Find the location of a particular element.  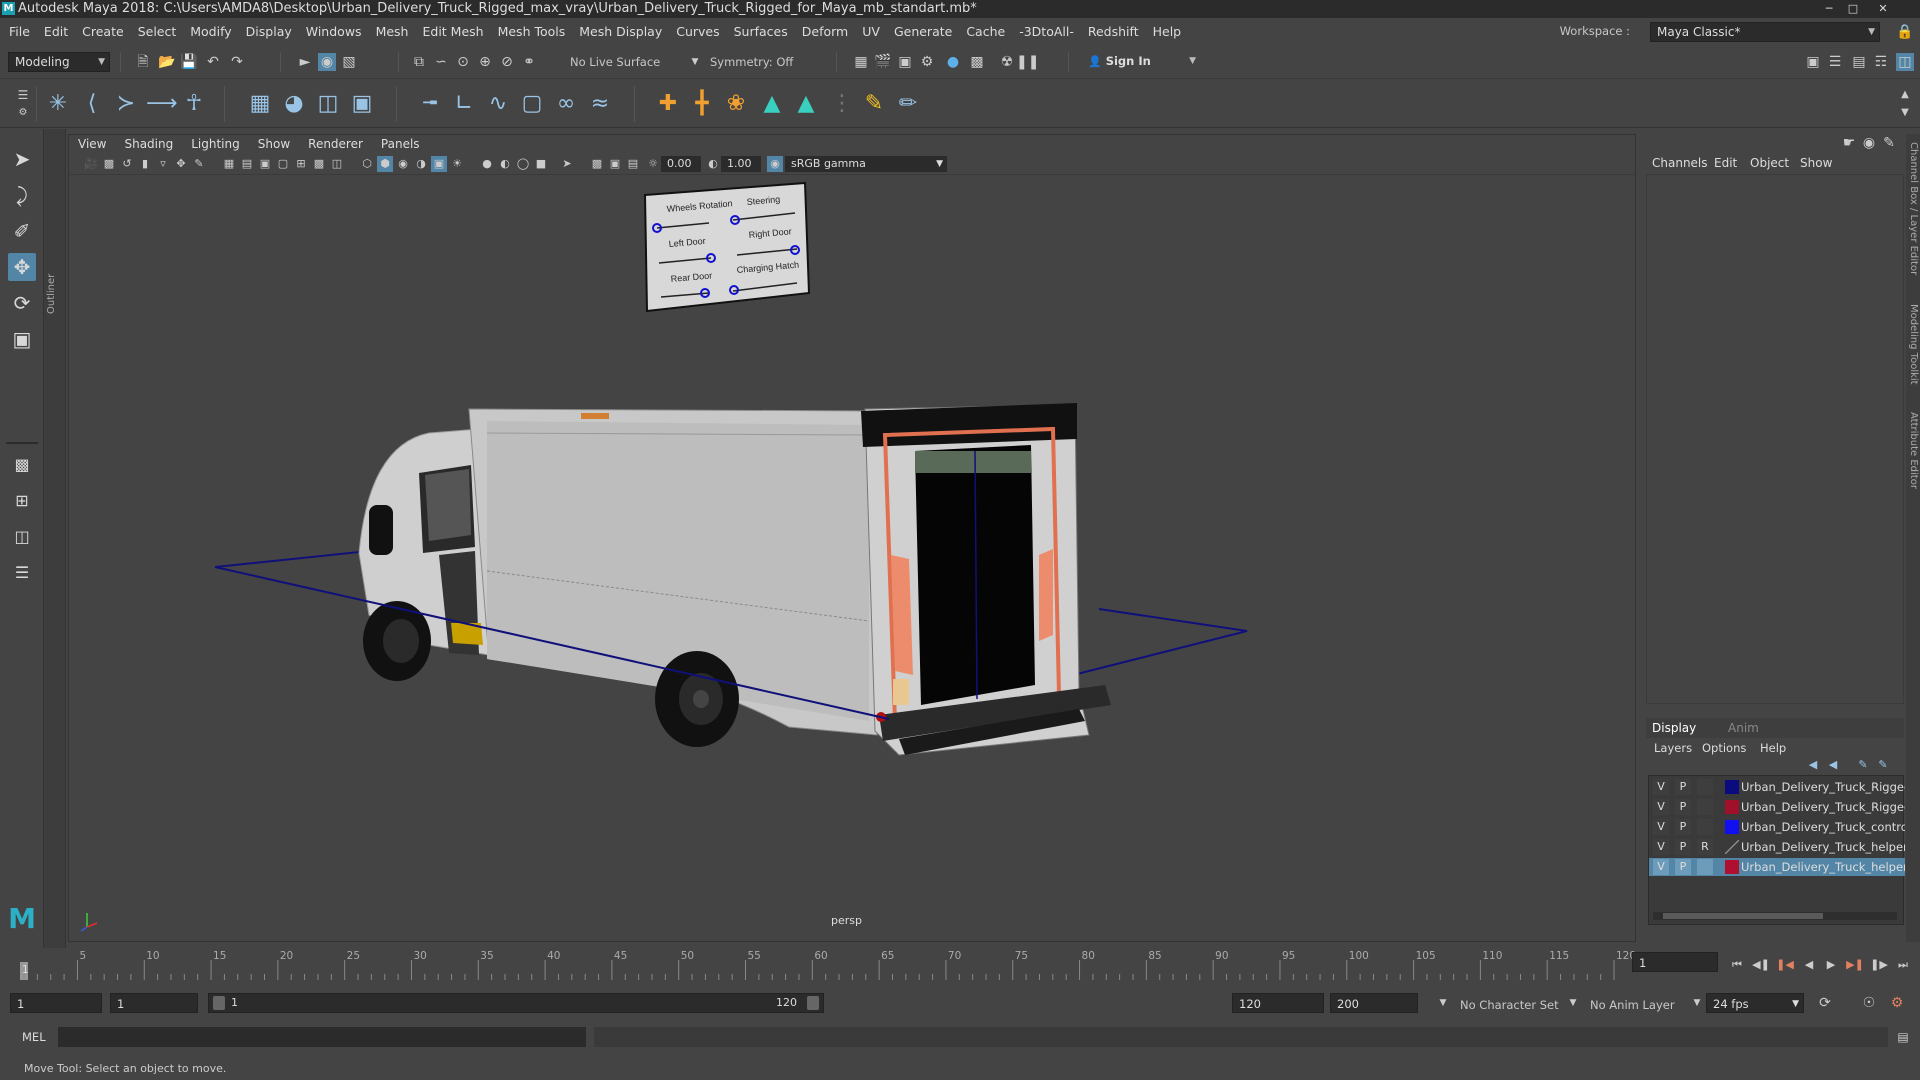

close-button: ✕ is located at coordinates (1883, 8).